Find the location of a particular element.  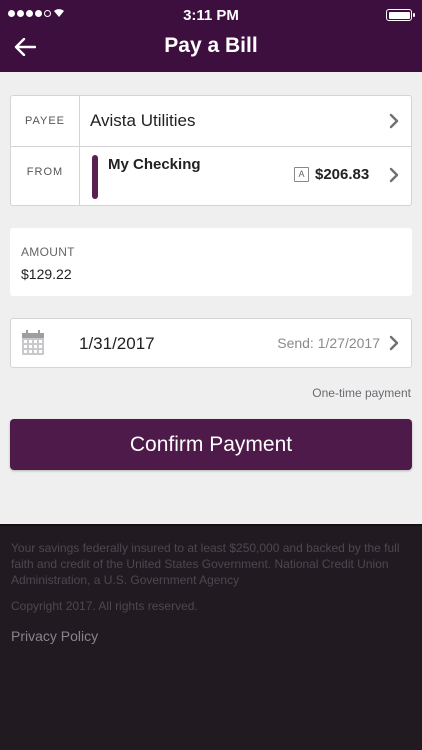

send-date: Send: 1/27/2017 is located at coordinates (328, 343).